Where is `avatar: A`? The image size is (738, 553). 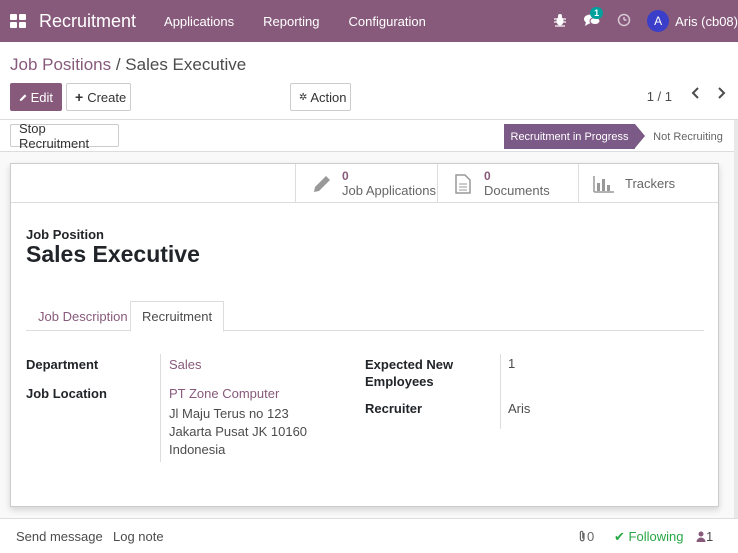 avatar: A is located at coordinates (658, 21).